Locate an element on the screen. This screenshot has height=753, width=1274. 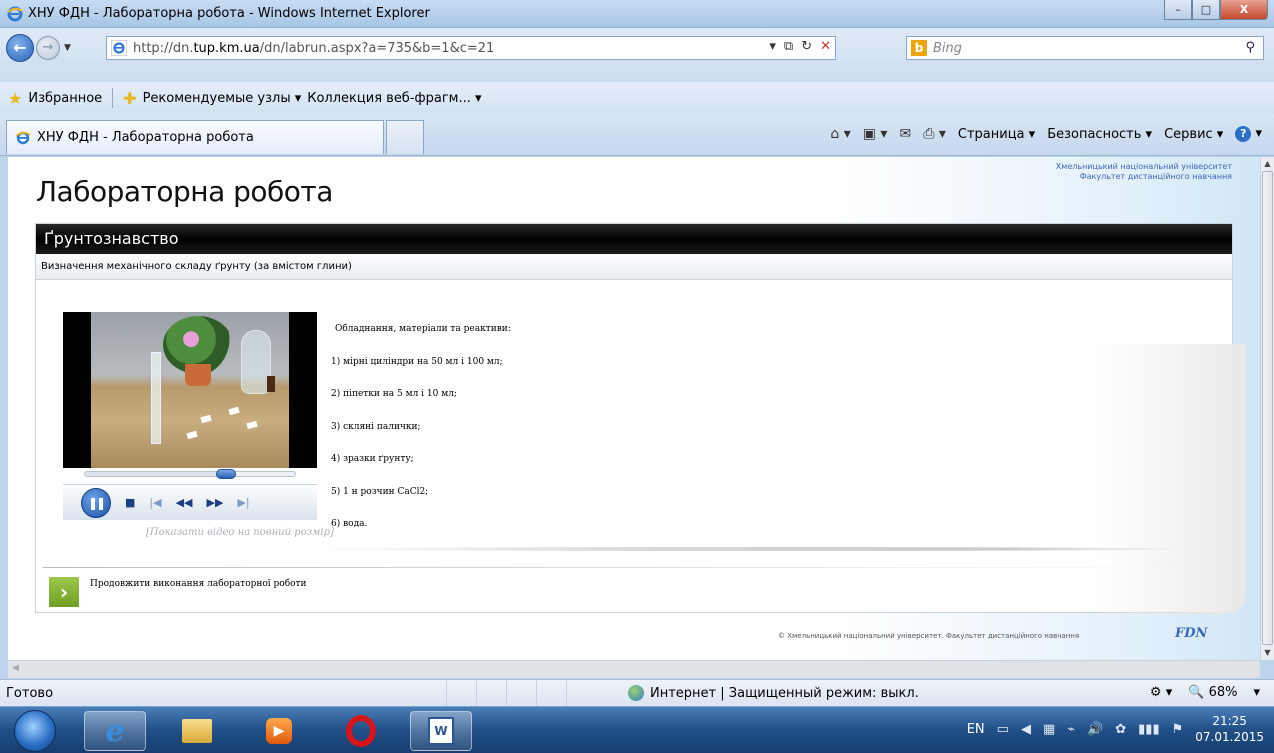
zoom-level: 🔍 68% is located at coordinates (1212, 692).